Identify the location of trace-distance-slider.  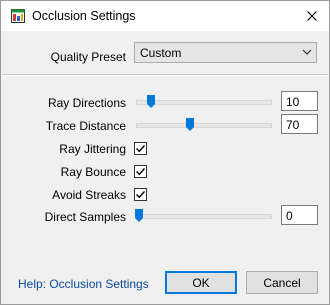
(204, 125).